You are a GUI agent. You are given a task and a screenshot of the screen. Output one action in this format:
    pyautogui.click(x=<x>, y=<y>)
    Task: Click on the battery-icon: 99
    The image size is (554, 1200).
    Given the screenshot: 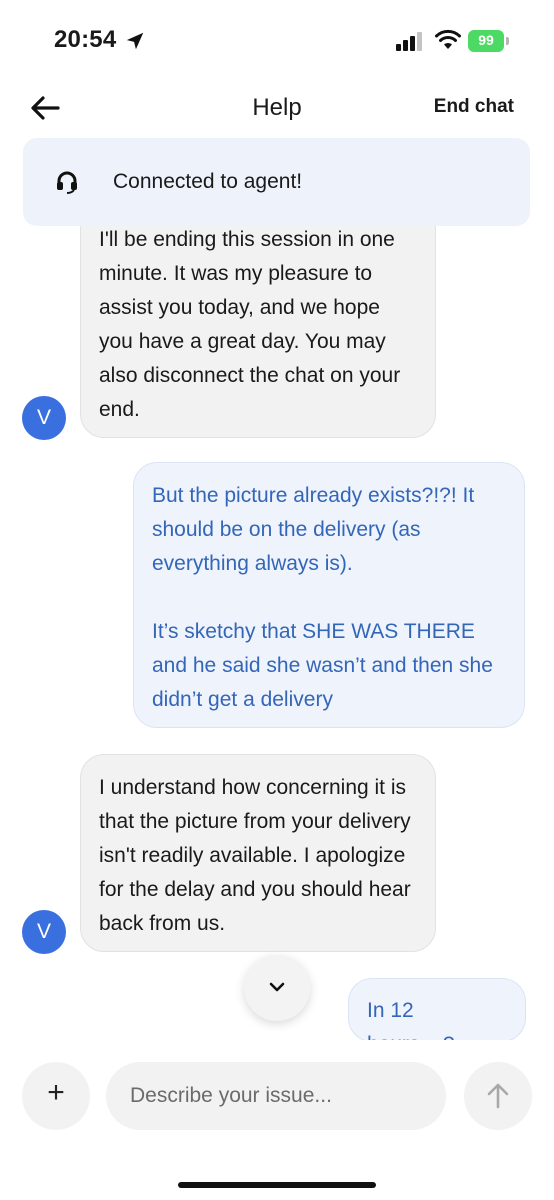 What is the action you would take?
    pyautogui.click(x=489, y=41)
    